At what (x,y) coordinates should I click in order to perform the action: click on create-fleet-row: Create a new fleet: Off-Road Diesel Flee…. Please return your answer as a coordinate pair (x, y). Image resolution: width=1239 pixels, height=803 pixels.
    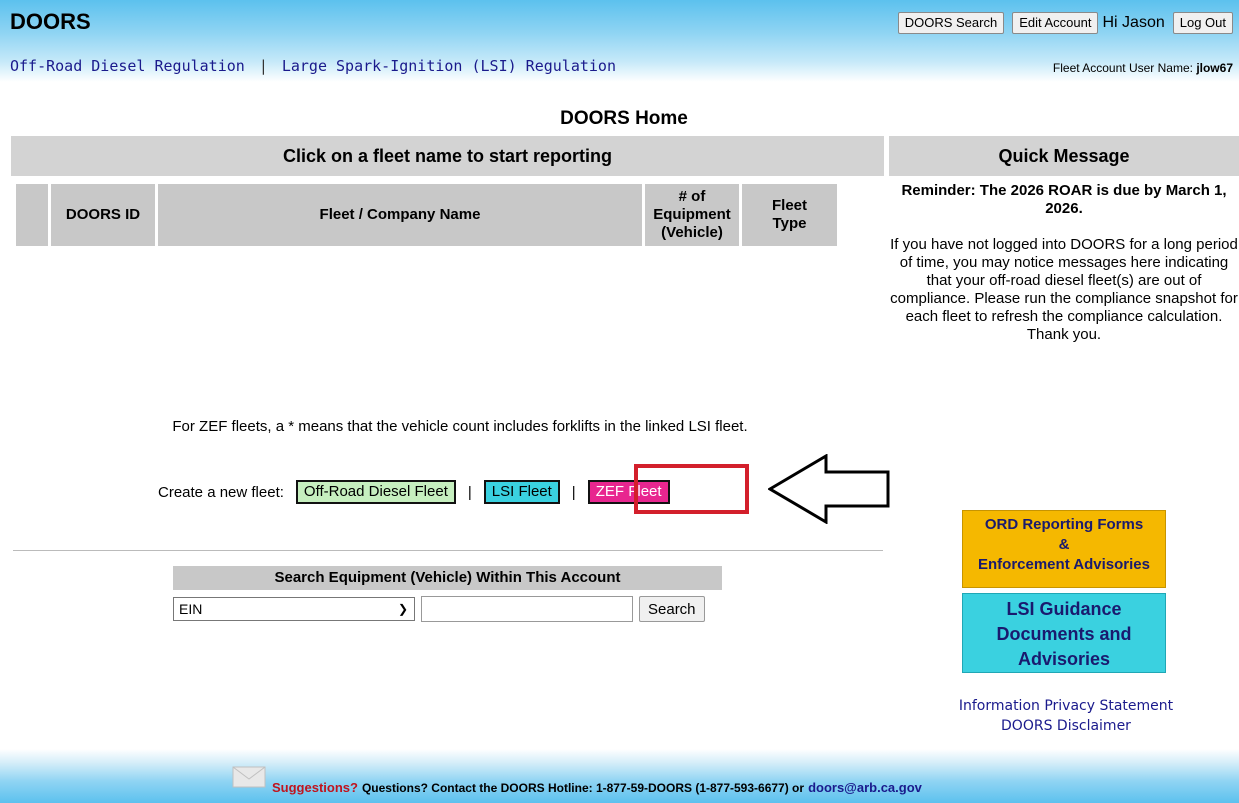
    Looking at the image, I should click on (414, 492).